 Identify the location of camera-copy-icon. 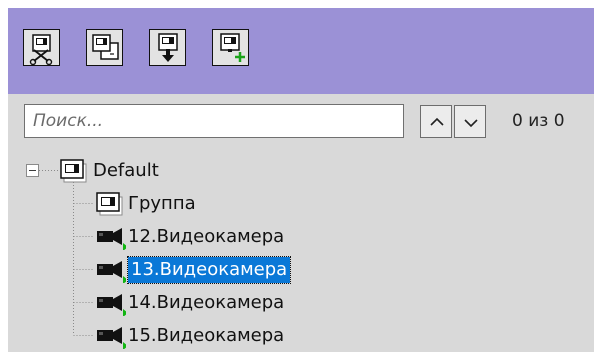
(105, 47).